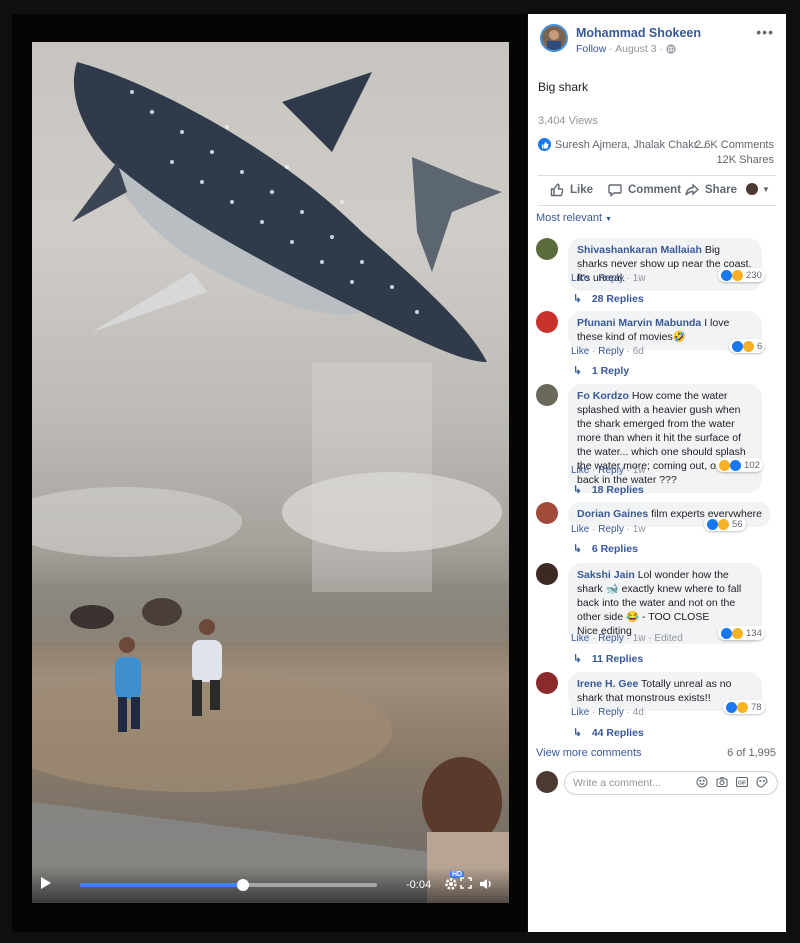  What do you see at coordinates (722, 782) in the screenshot?
I see `camera-icon` at bounding box center [722, 782].